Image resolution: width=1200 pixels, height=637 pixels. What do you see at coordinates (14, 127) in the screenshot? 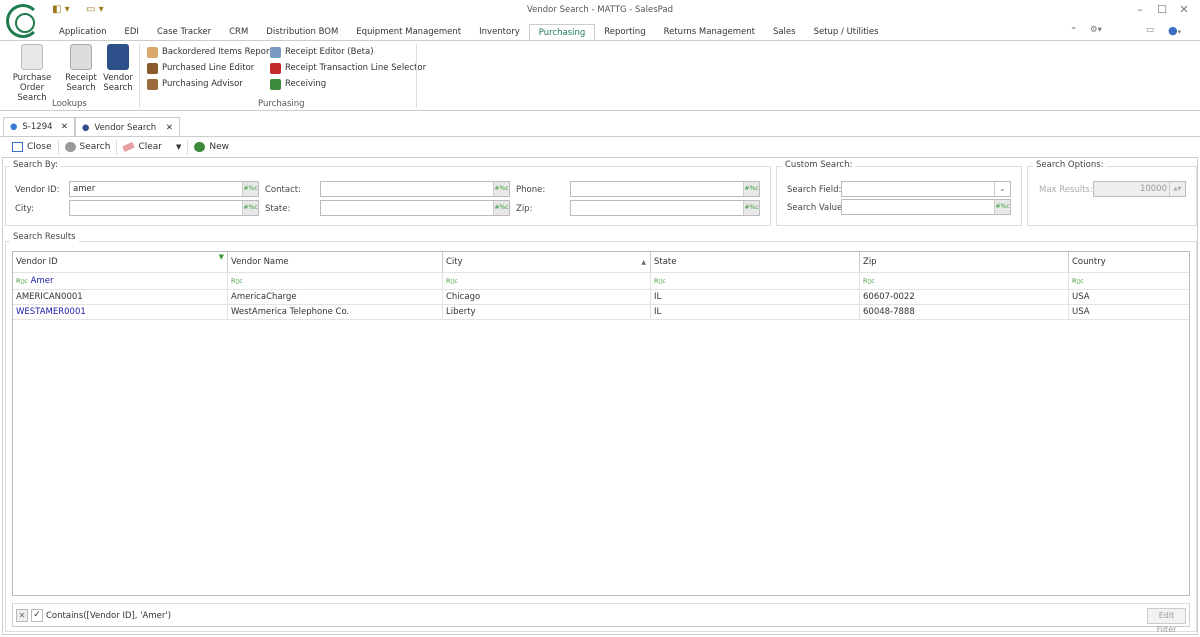
I see `users-icon: ●` at bounding box center [14, 127].